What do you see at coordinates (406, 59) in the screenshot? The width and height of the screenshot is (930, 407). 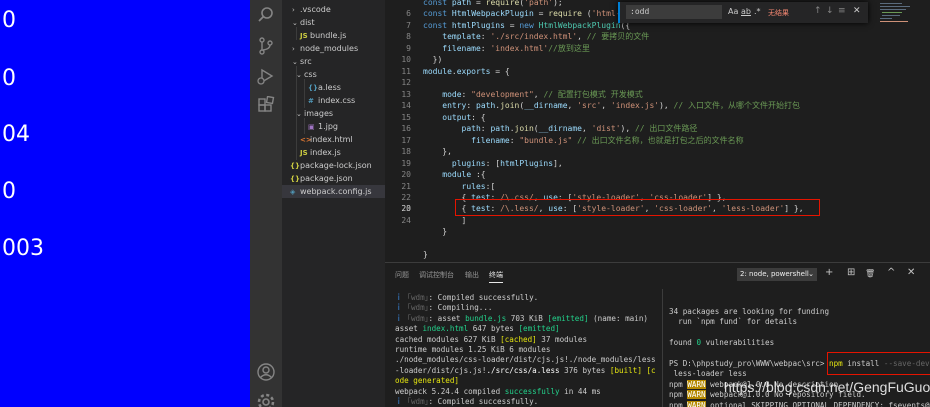 I see `line-number: 10` at bounding box center [406, 59].